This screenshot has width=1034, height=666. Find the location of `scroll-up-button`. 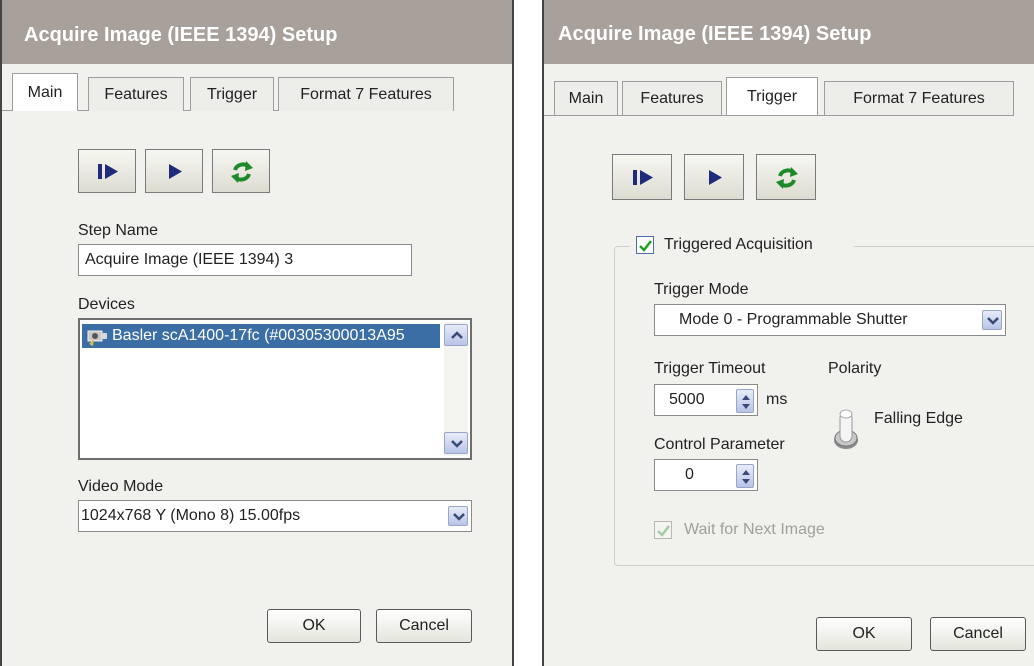

scroll-up-button is located at coordinates (456, 335).